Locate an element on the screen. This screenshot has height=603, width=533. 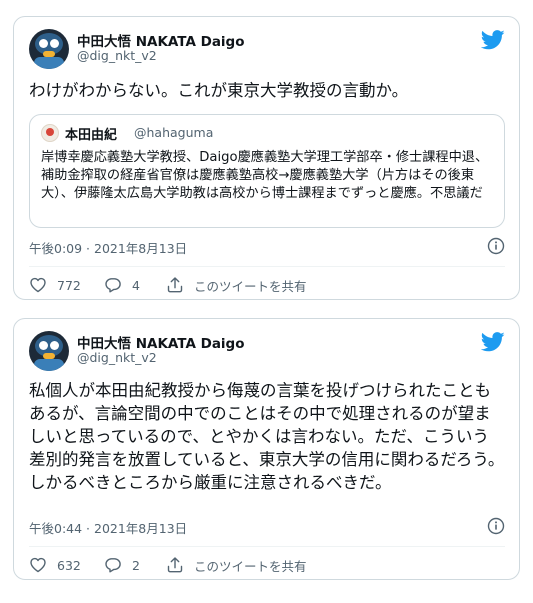
timestamp: 午後0:09 · 2021年8月13日 is located at coordinates (108, 247).